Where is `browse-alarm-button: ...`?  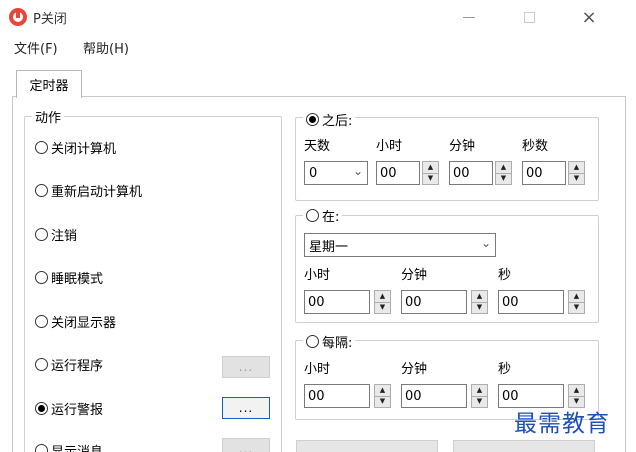 browse-alarm-button: ... is located at coordinates (246, 408).